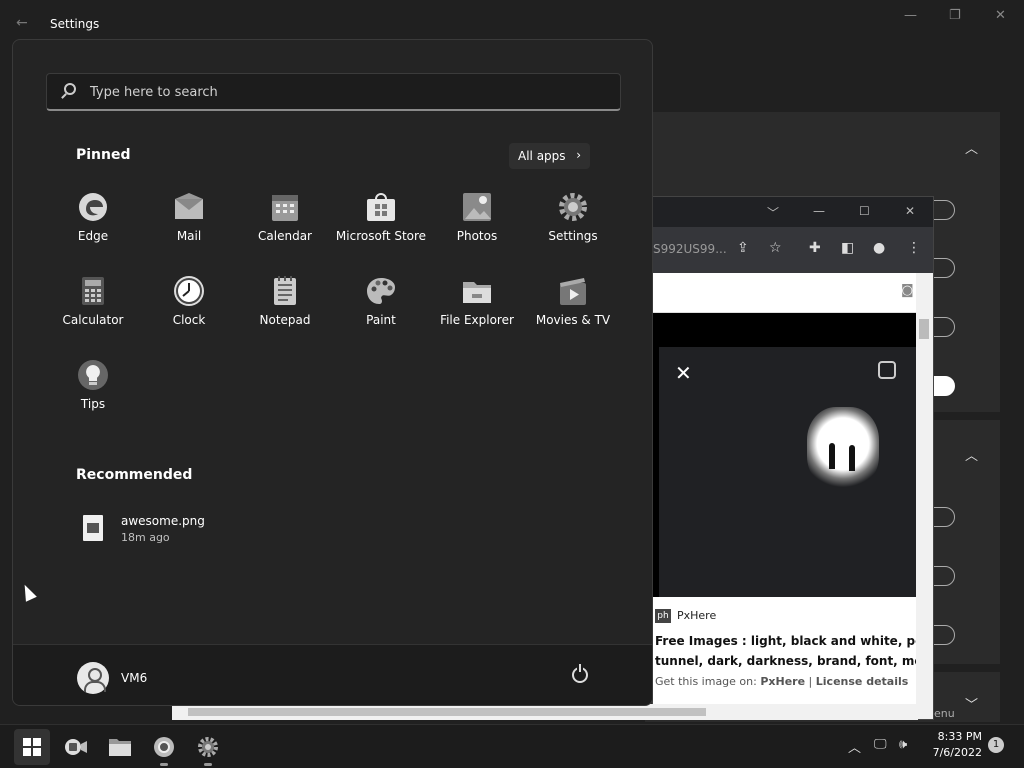  Describe the element at coordinates (145, 537) in the screenshot. I see `recommended-file-time: 18m ago` at that location.